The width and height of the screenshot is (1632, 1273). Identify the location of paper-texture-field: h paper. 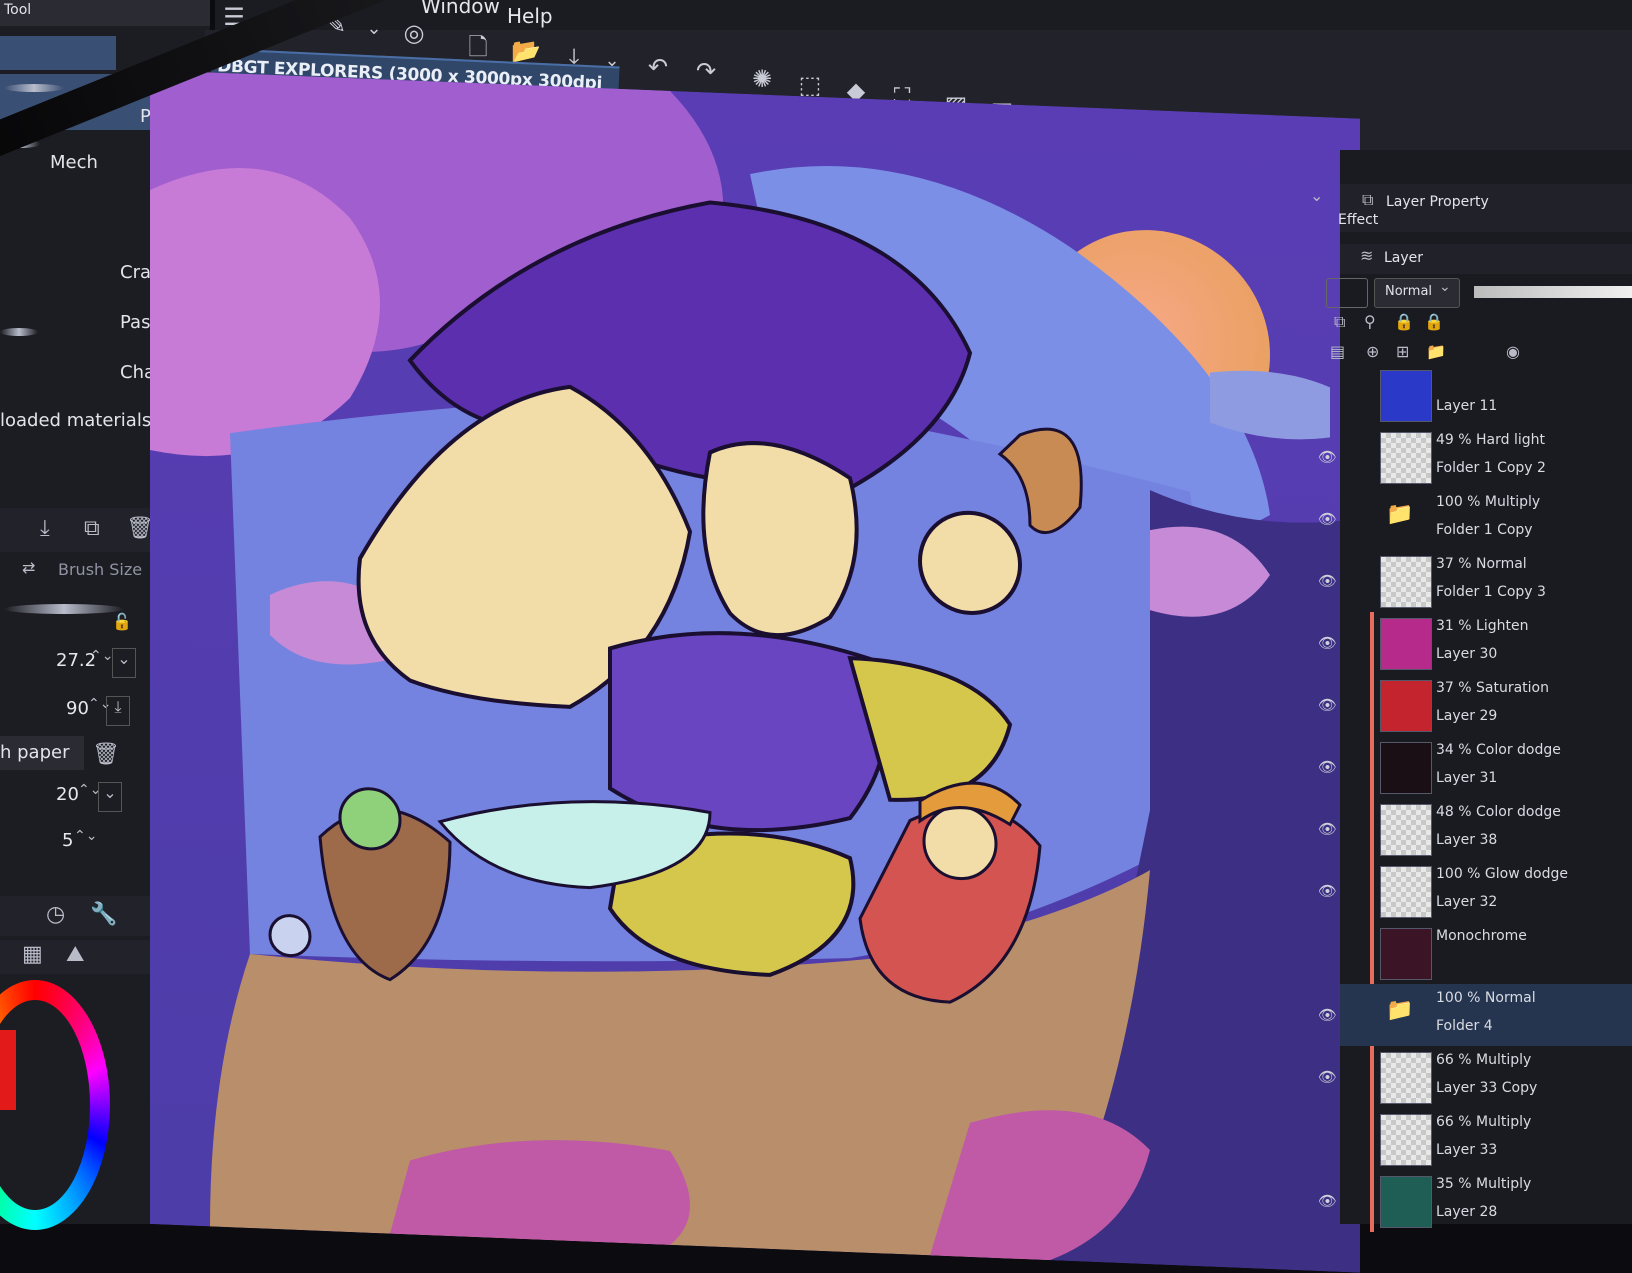
(42, 753).